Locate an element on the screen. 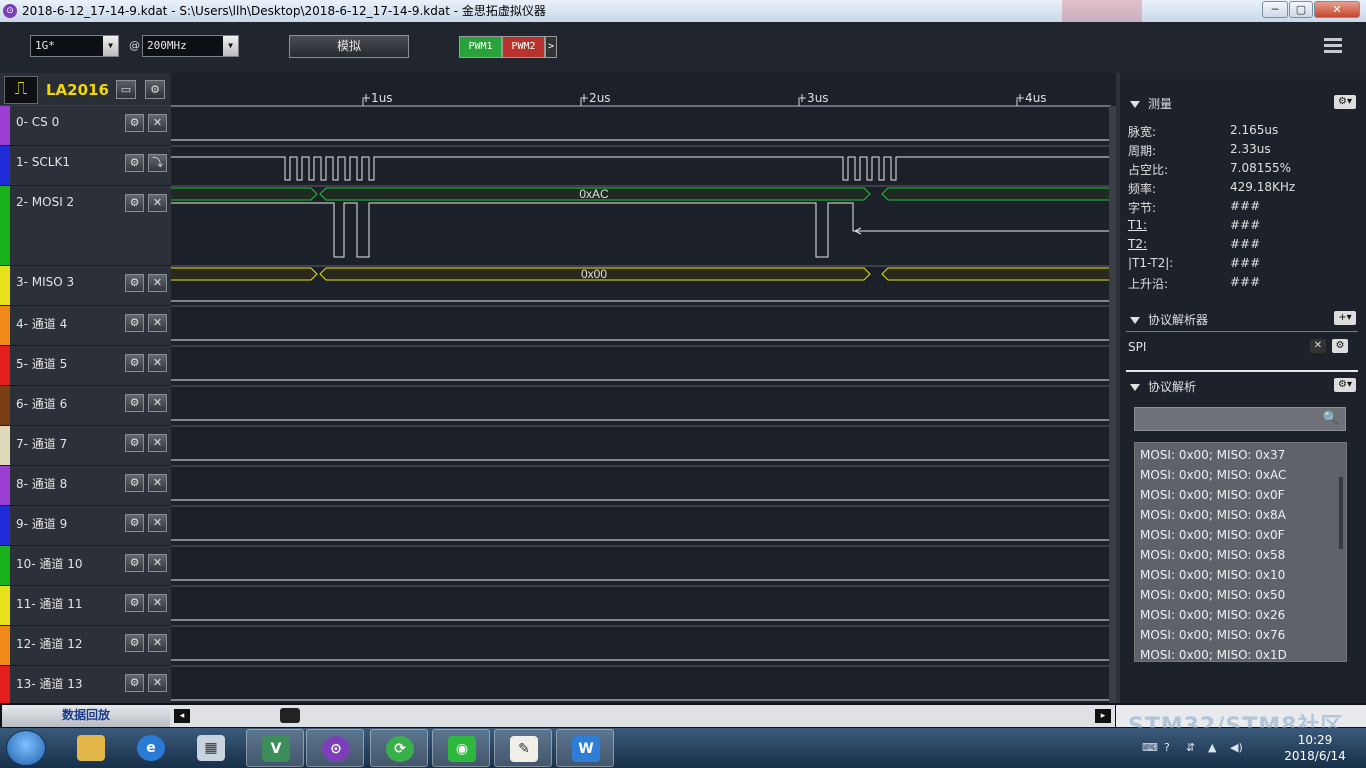 This screenshot has height=768, width=1366. channel-action-button: ⤵ is located at coordinates (157, 163).